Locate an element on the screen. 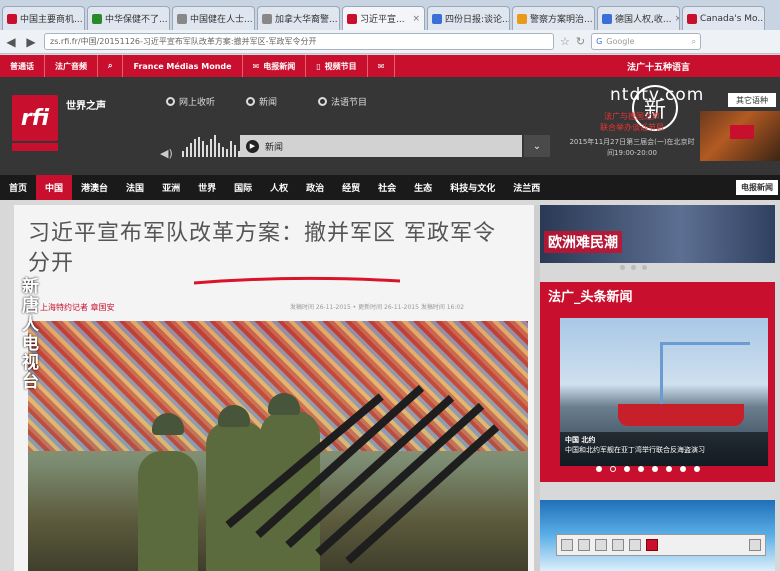 This screenshot has height=571, width=780. nav-item-11: 生态 is located at coordinates (423, 187).